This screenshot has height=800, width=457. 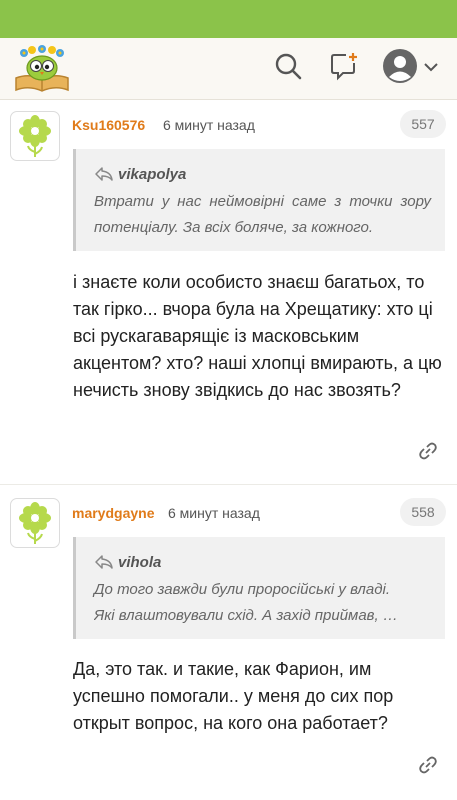 What do you see at coordinates (228, 19) in the screenshot?
I see `top-status-strip` at bounding box center [228, 19].